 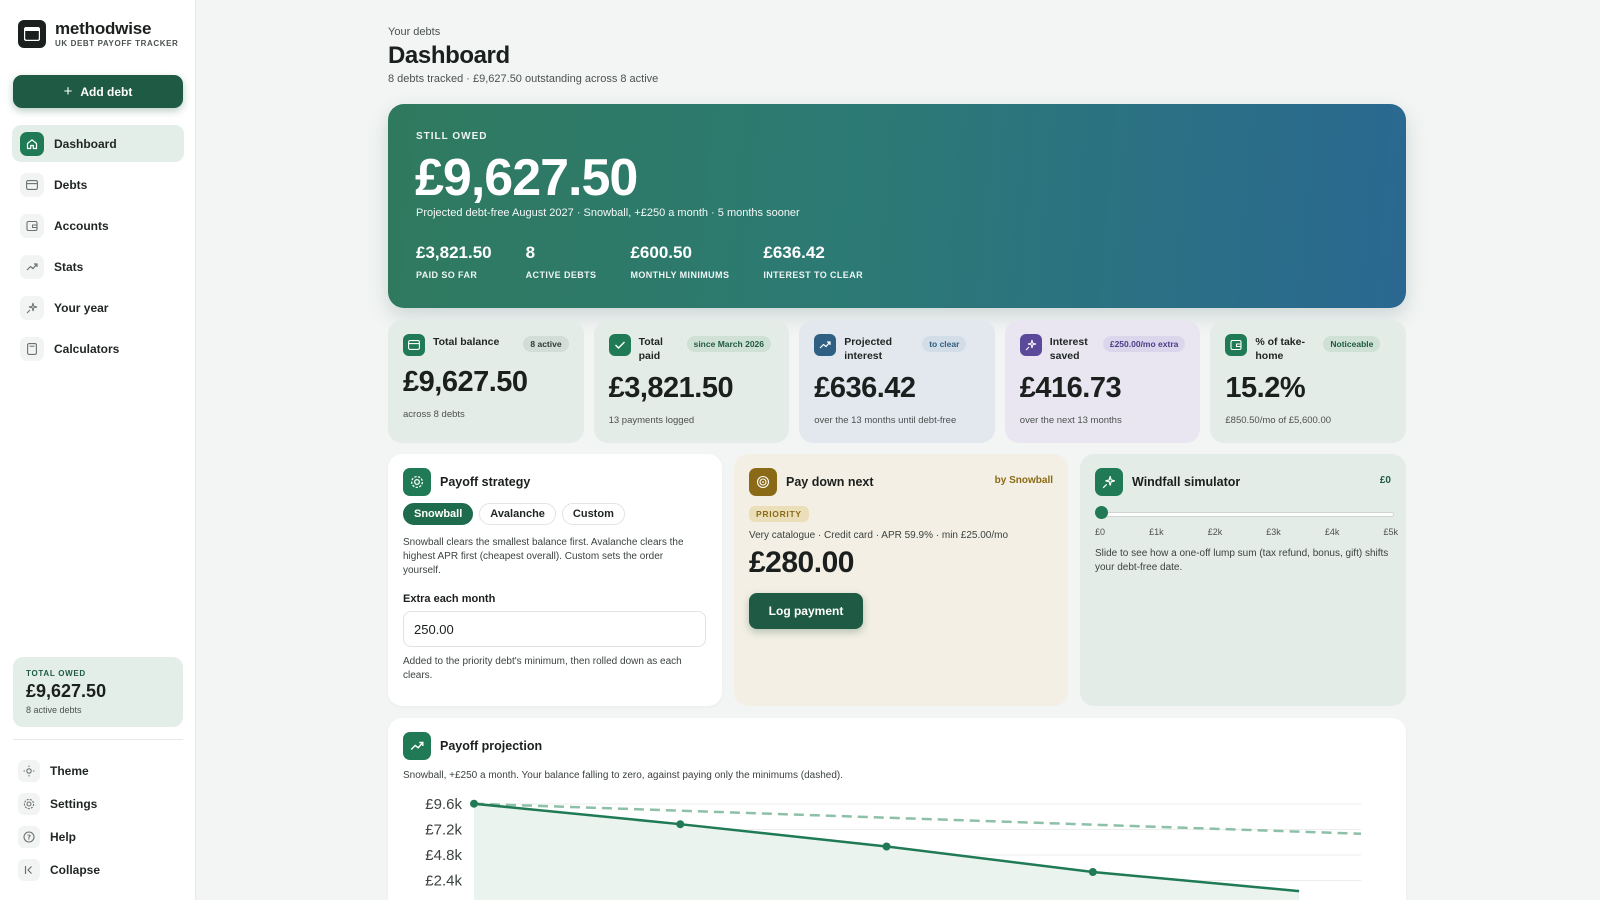 What do you see at coordinates (806, 611) in the screenshot?
I see `log-payment-button: Log payment` at bounding box center [806, 611].